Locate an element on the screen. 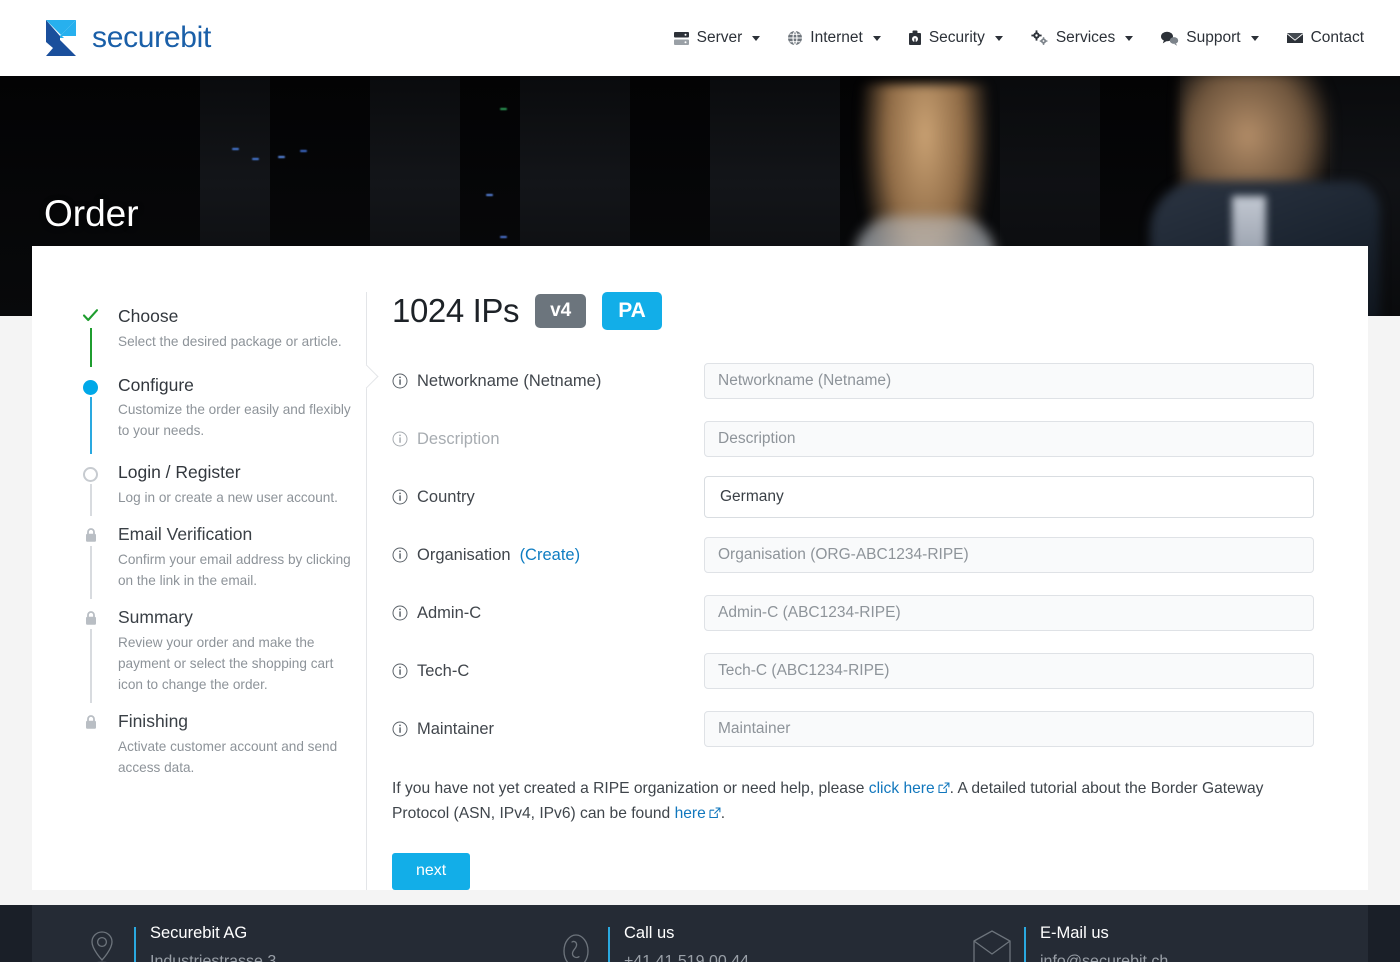 The image size is (1400, 962). input-networkname: Networkname (Netname) is located at coordinates (1009, 381).